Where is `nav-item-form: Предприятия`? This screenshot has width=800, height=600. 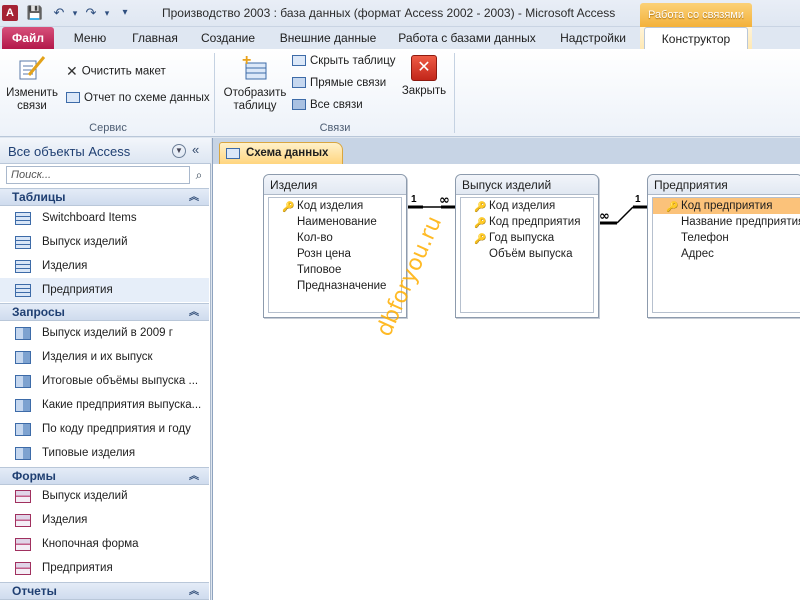 nav-item-form: Предприятия is located at coordinates (104, 568).